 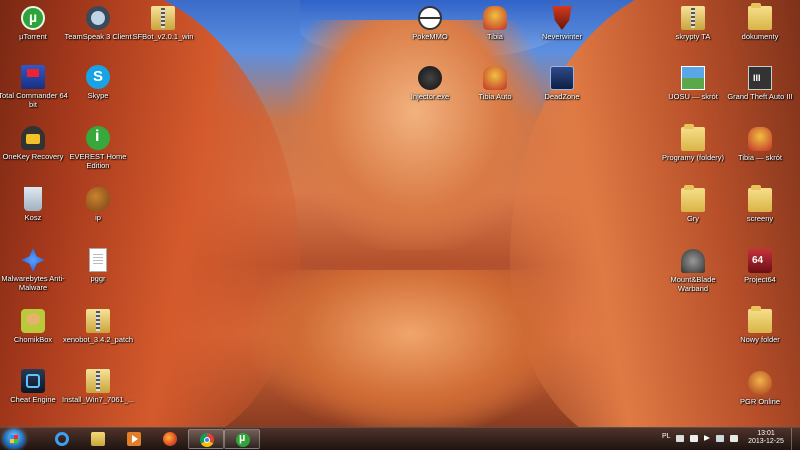 I want to click on desktop-icon-ip: ip, so click(x=98, y=204).